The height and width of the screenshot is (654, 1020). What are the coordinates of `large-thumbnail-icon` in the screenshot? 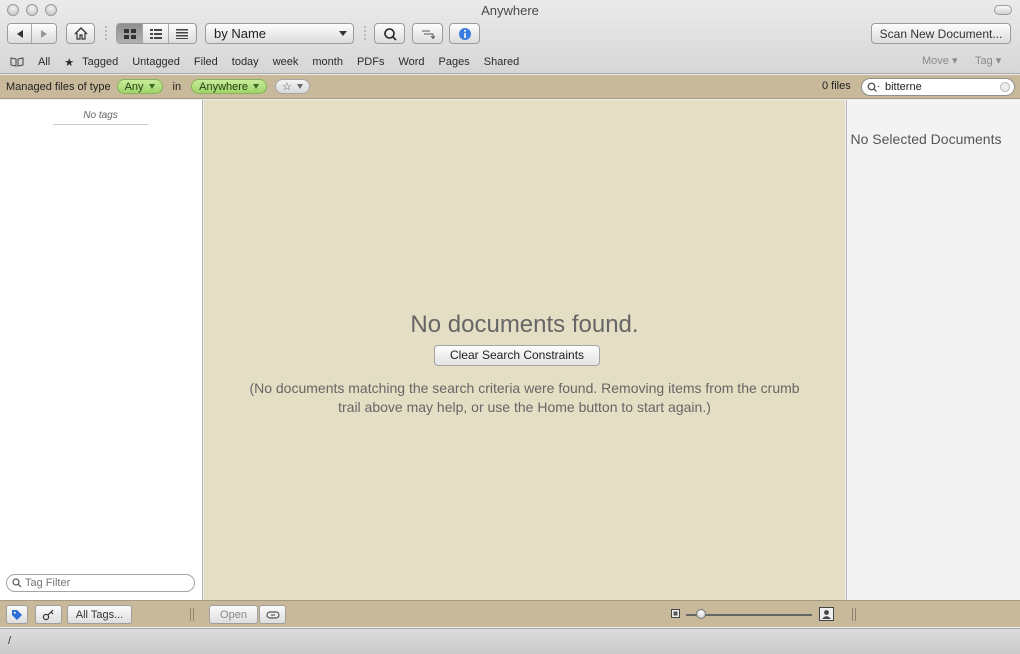 It's located at (826, 614).